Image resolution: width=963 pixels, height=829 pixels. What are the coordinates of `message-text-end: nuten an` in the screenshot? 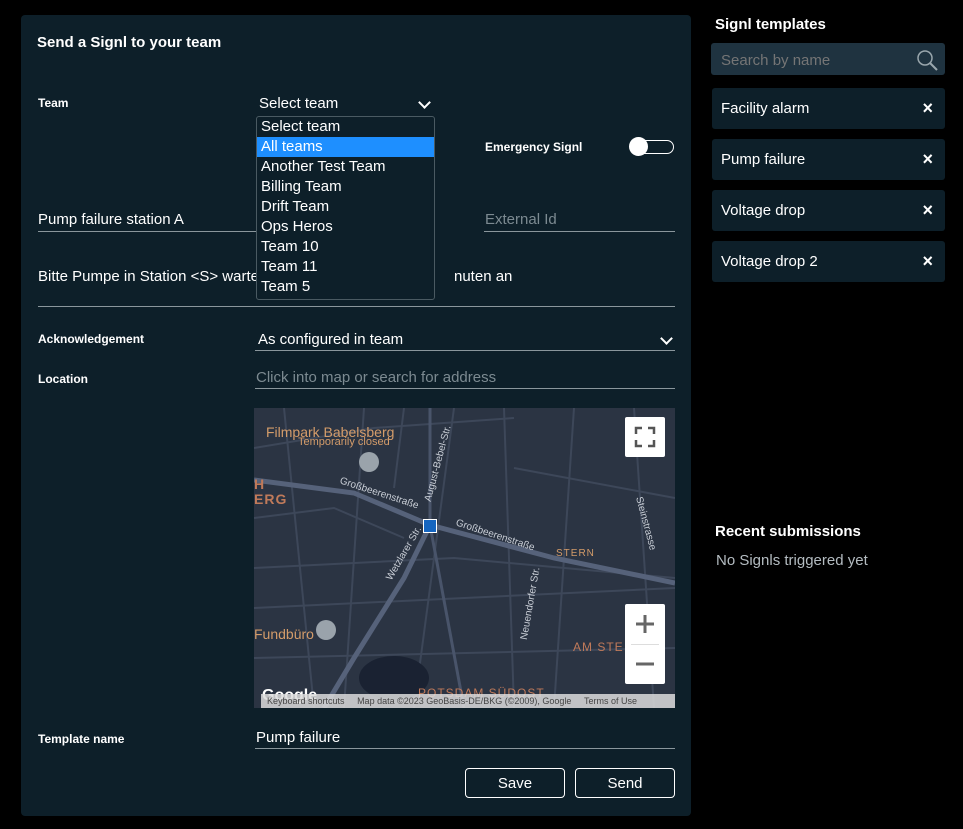 It's located at (483, 276).